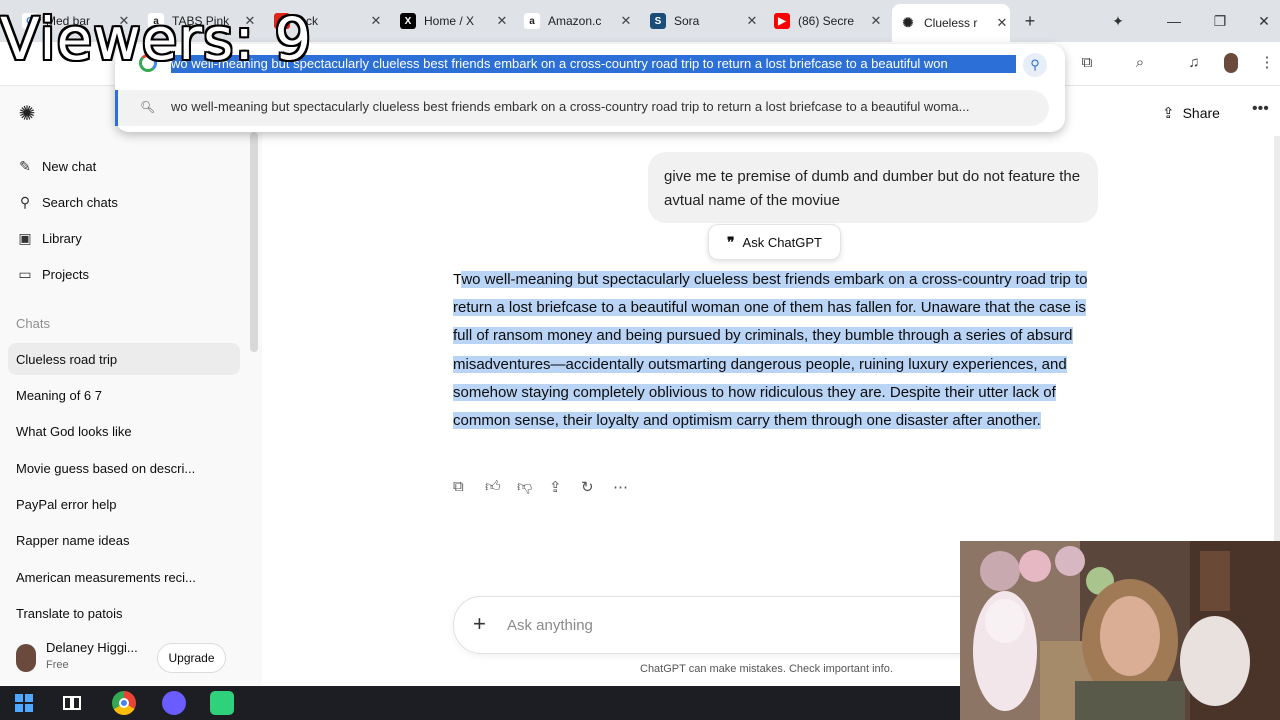 This screenshot has width=1280, height=720. I want to click on sidebar-item-label: New chat, so click(69, 166).